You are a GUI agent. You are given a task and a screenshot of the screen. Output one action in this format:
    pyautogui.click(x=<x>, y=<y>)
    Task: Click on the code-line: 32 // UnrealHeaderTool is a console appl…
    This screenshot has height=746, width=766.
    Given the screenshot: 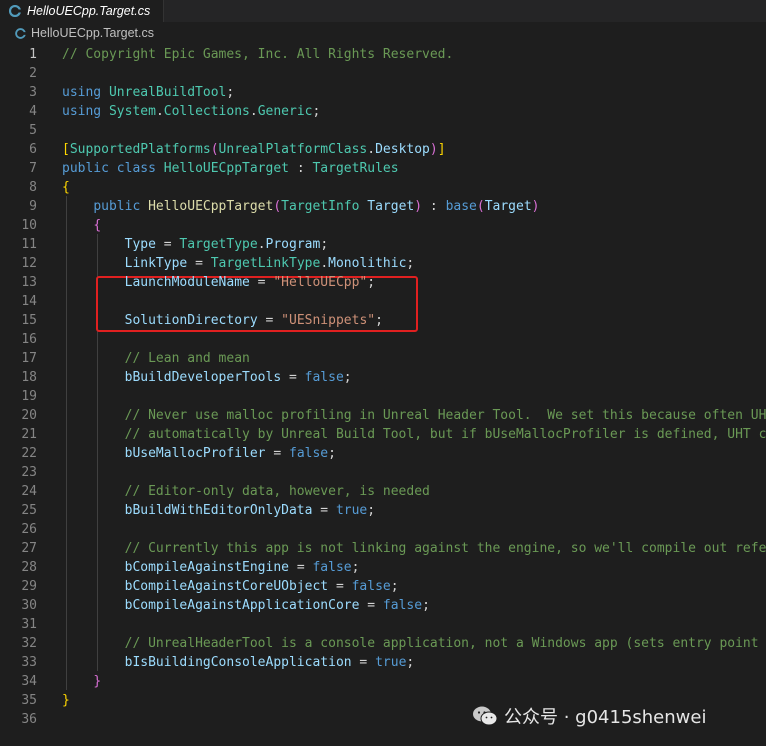 What is the action you would take?
    pyautogui.click(x=383, y=643)
    